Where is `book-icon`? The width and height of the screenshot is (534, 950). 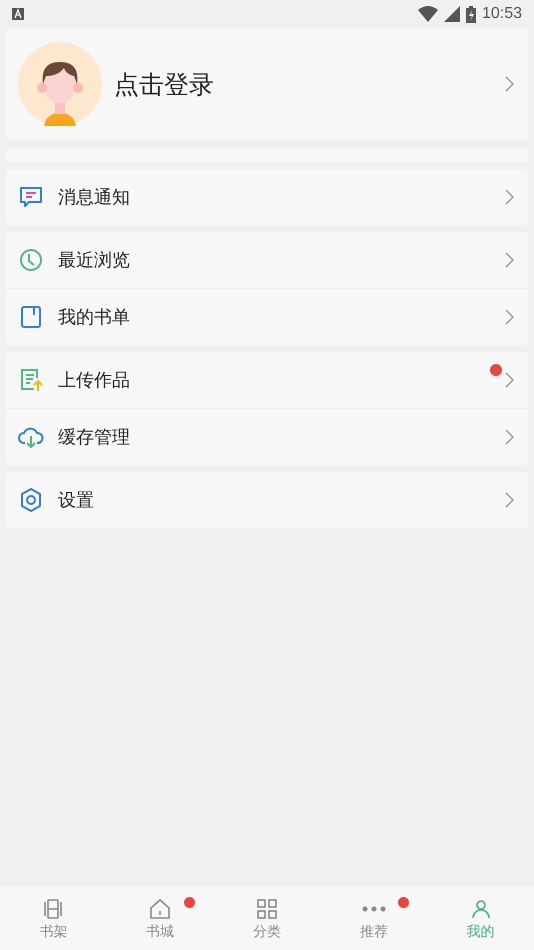
book-icon is located at coordinates (31, 317).